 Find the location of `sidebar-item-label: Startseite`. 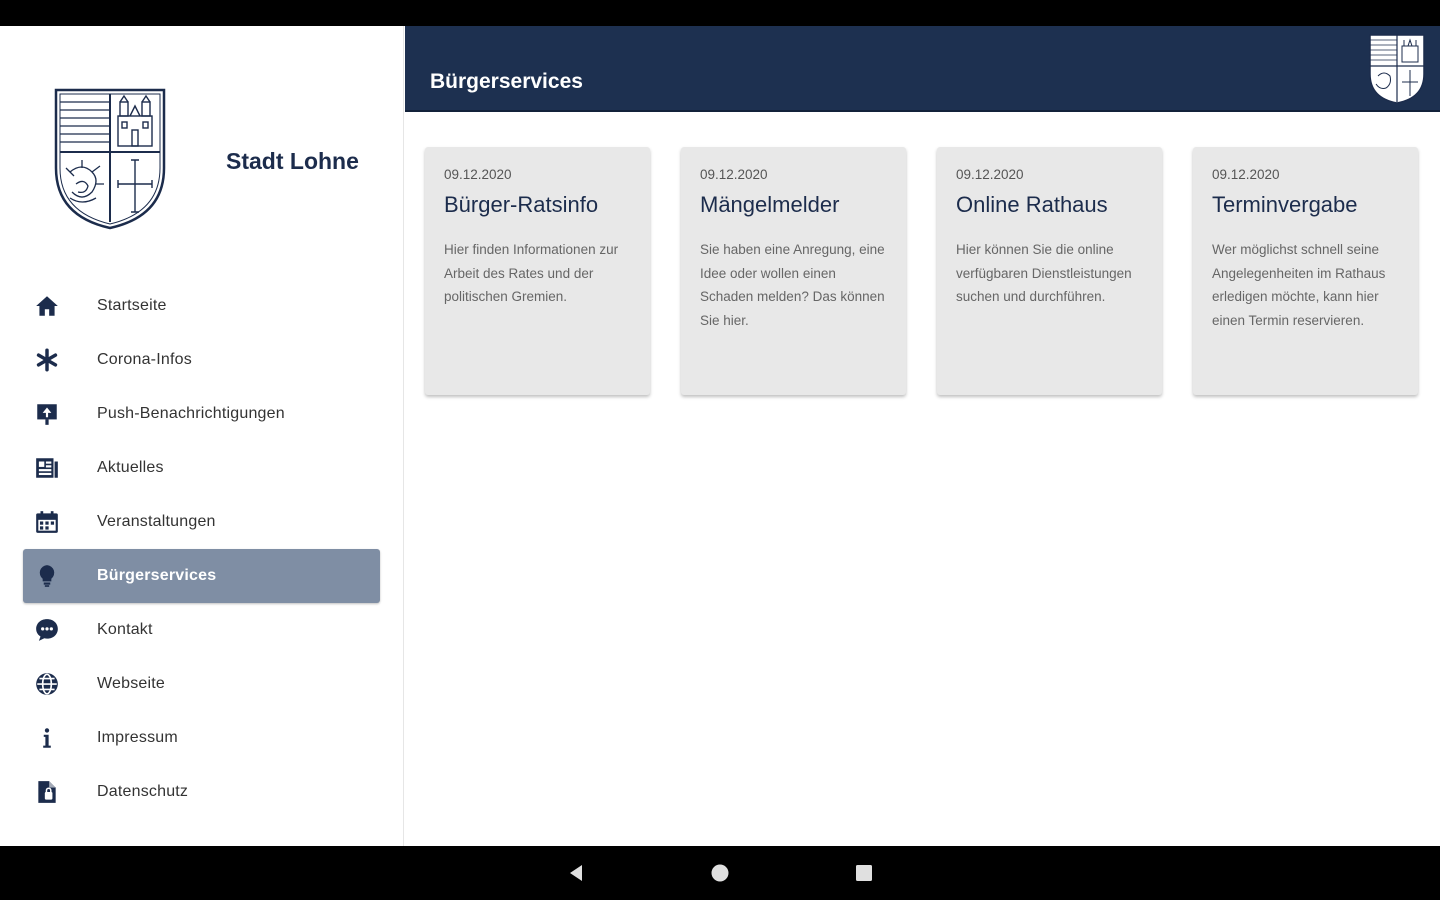

sidebar-item-label: Startseite is located at coordinates (132, 305).